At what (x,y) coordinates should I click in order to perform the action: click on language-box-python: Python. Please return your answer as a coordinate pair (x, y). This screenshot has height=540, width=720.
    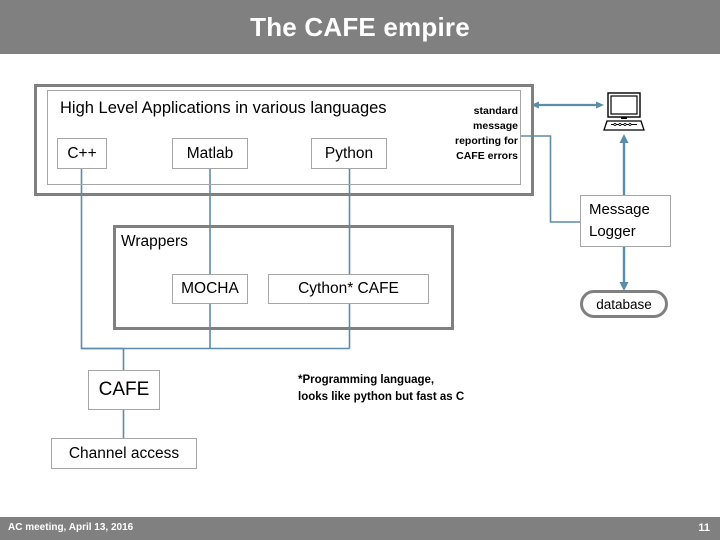
    Looking at the image, I should click on (349, 153).